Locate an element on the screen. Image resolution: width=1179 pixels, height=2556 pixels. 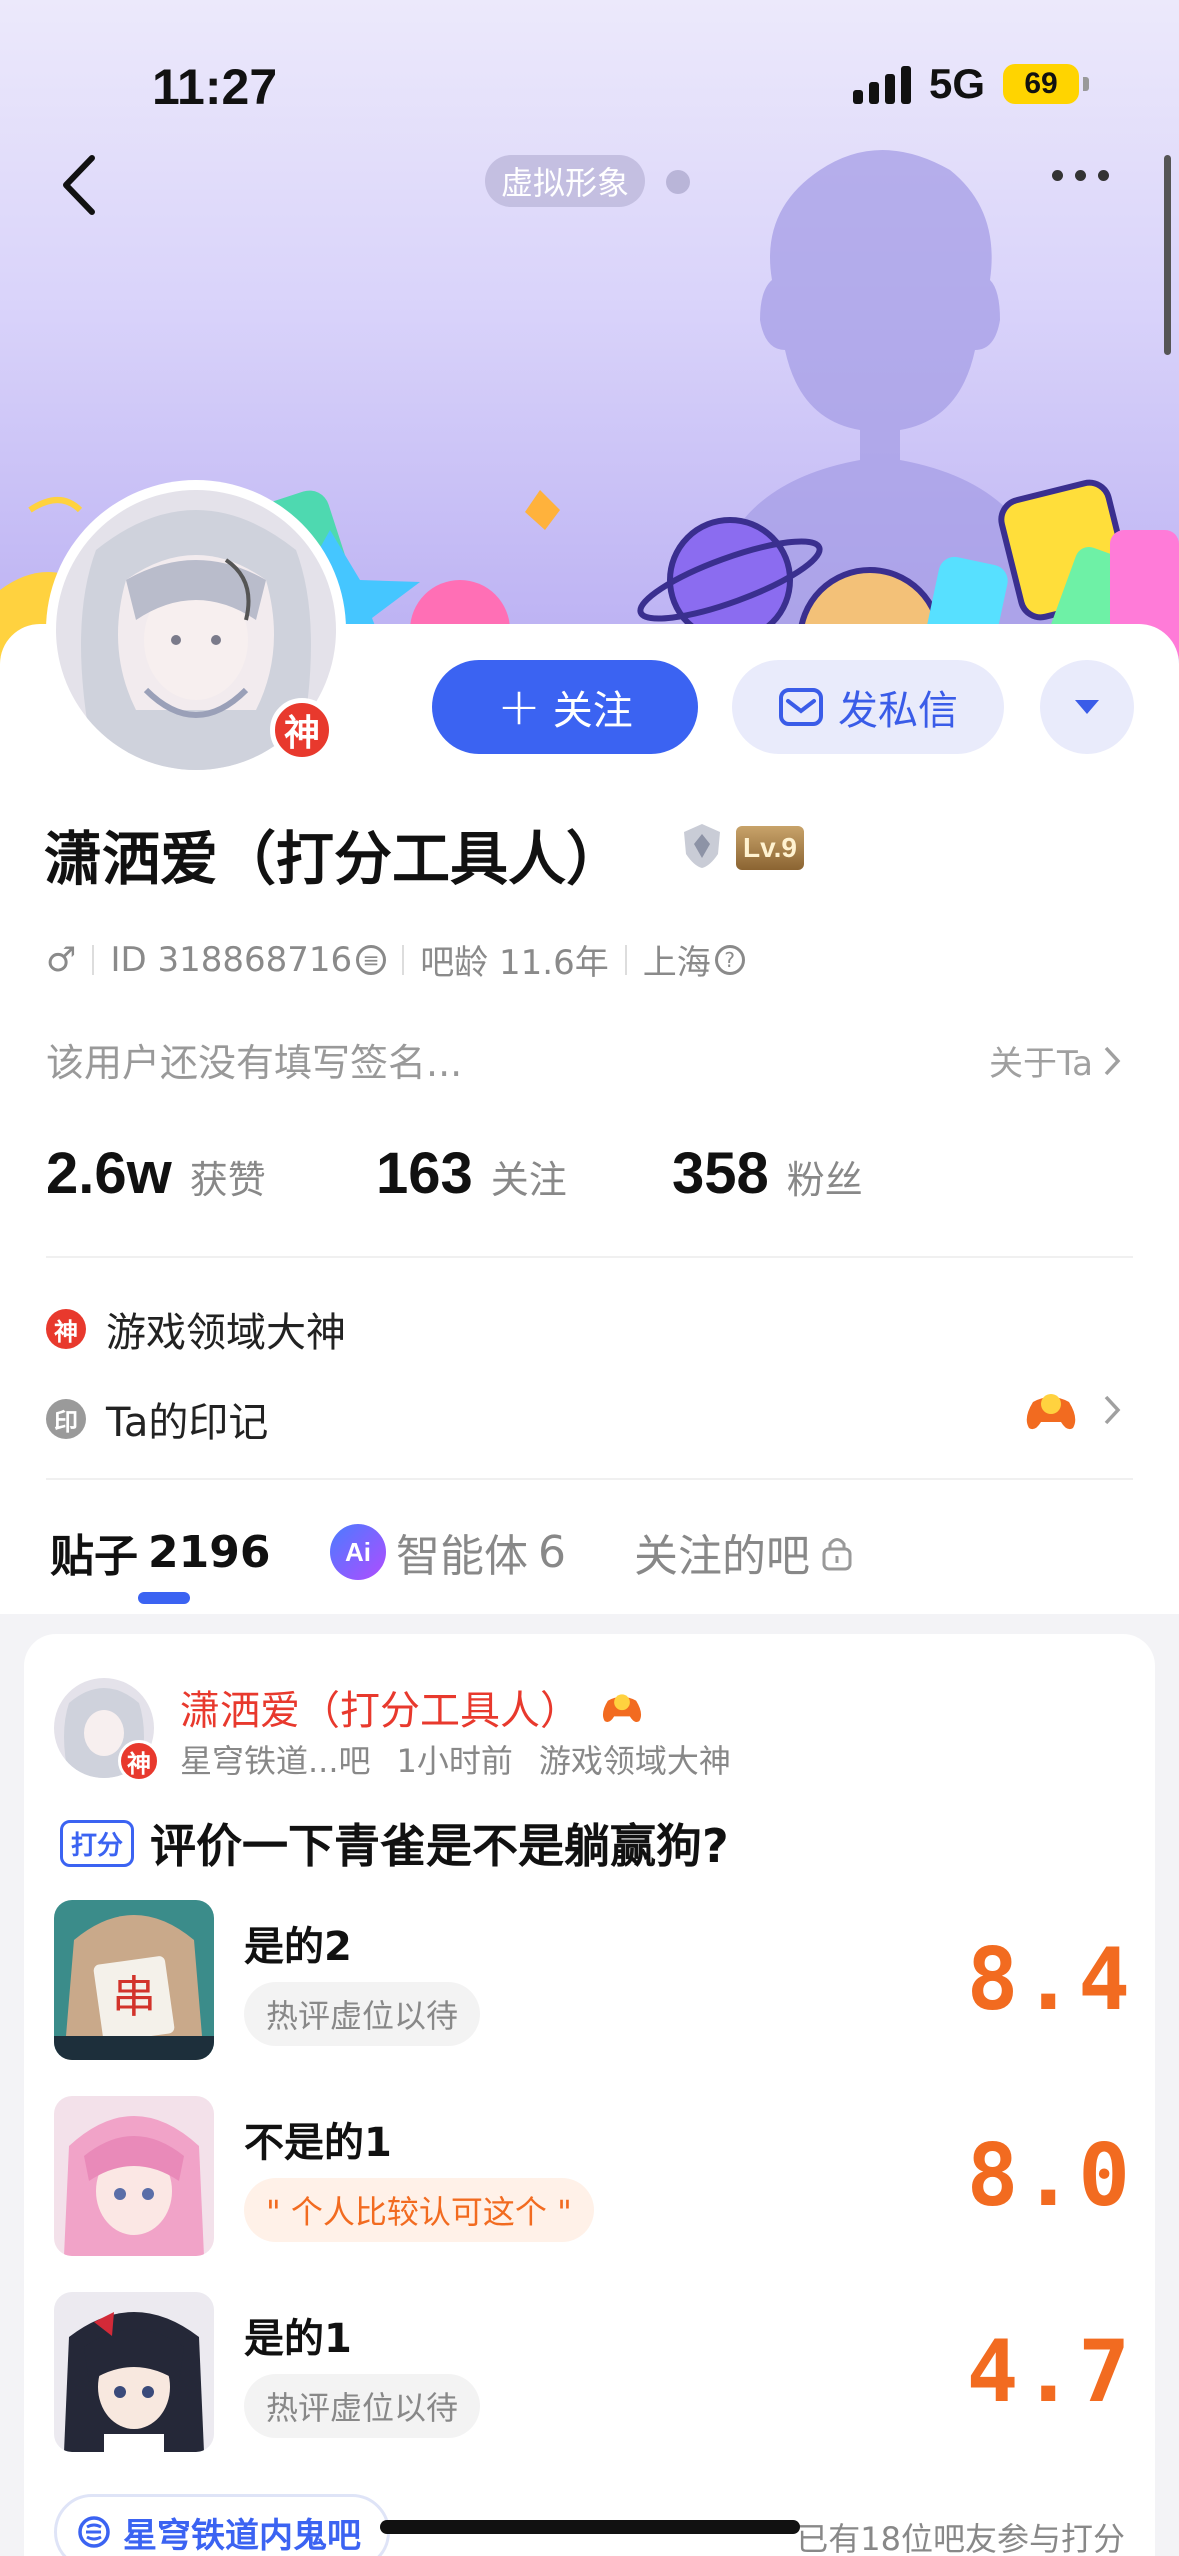
tab-count: 6 is located at coordinates (552, 1552).